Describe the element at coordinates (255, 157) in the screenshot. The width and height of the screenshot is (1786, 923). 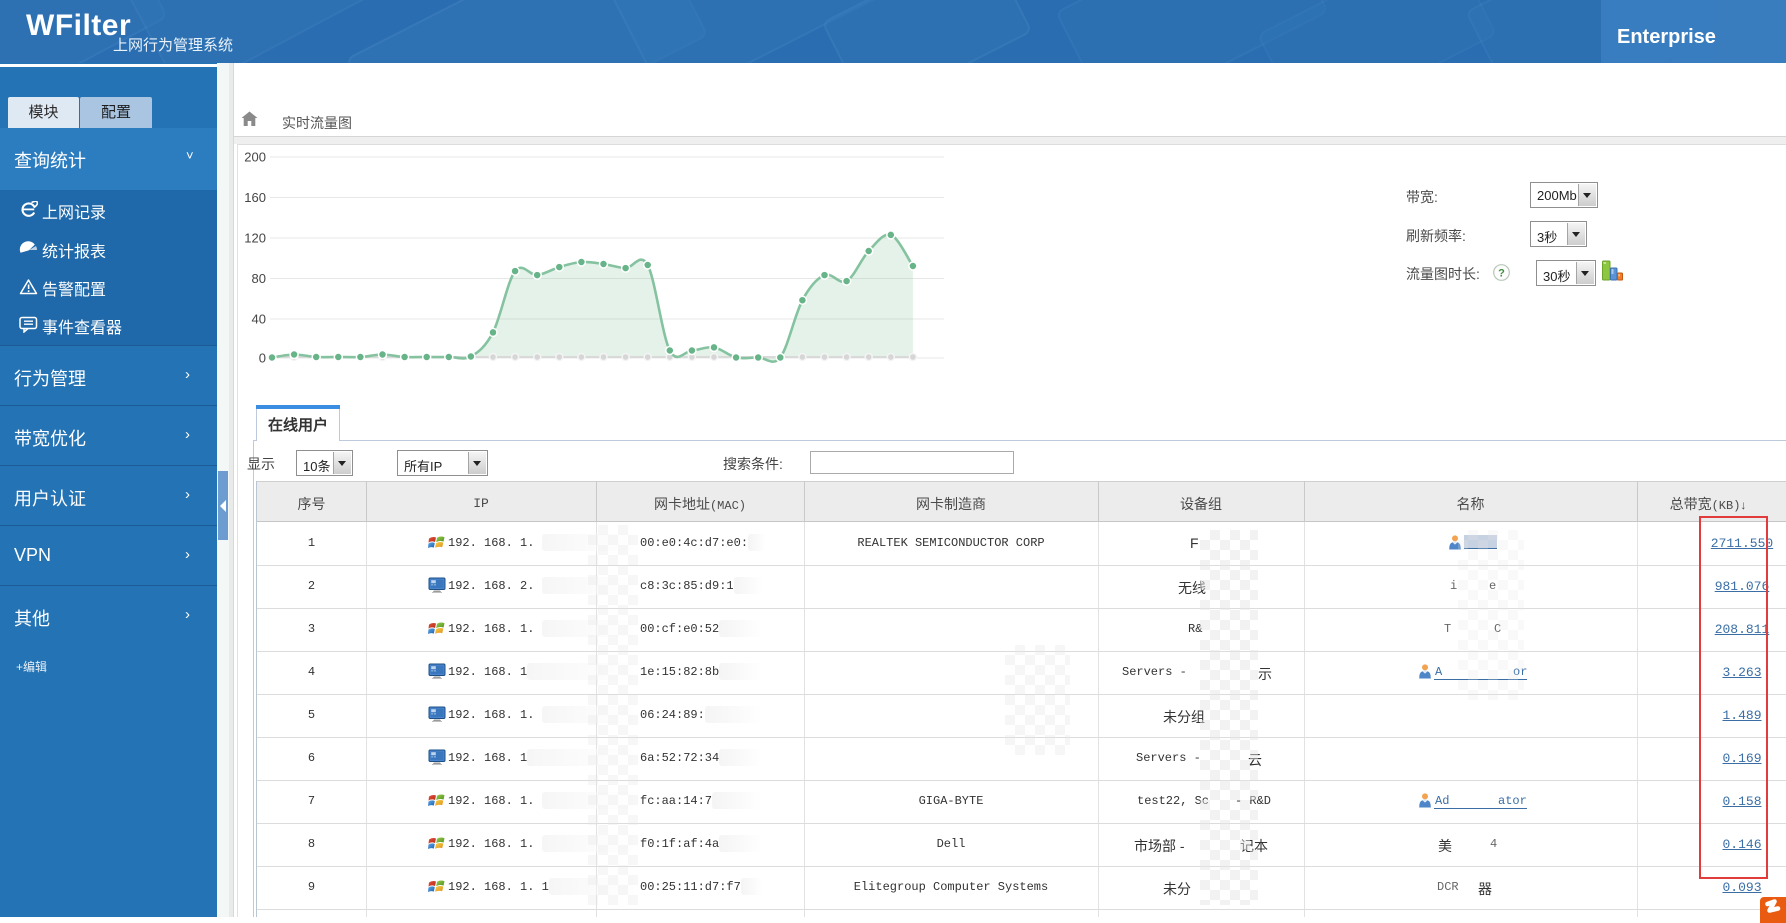
I see `svg-text: 200` at that location.